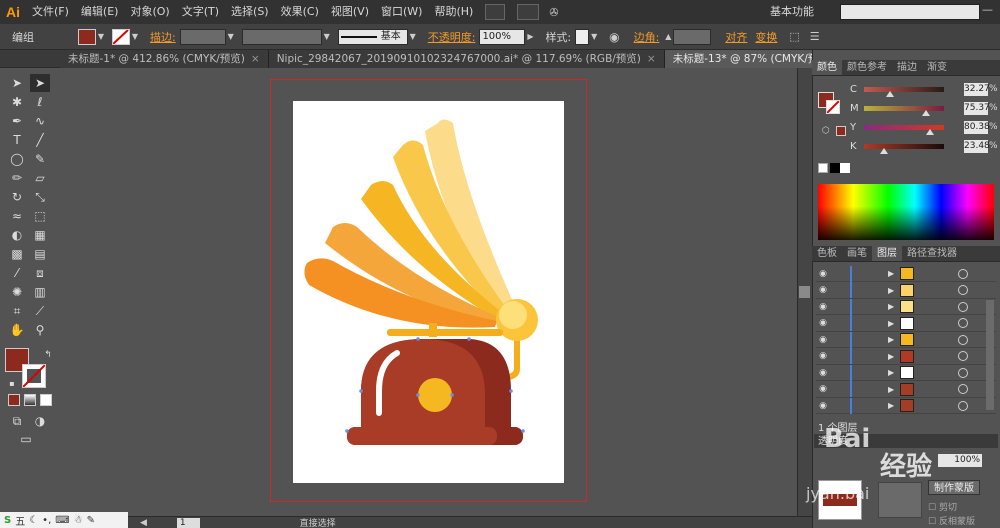 This screenshot has height=528, width=1000. Describe the element at coordinates (17, 121) in the screenshot. I see `pen-tool-icon: ✒` at that location.